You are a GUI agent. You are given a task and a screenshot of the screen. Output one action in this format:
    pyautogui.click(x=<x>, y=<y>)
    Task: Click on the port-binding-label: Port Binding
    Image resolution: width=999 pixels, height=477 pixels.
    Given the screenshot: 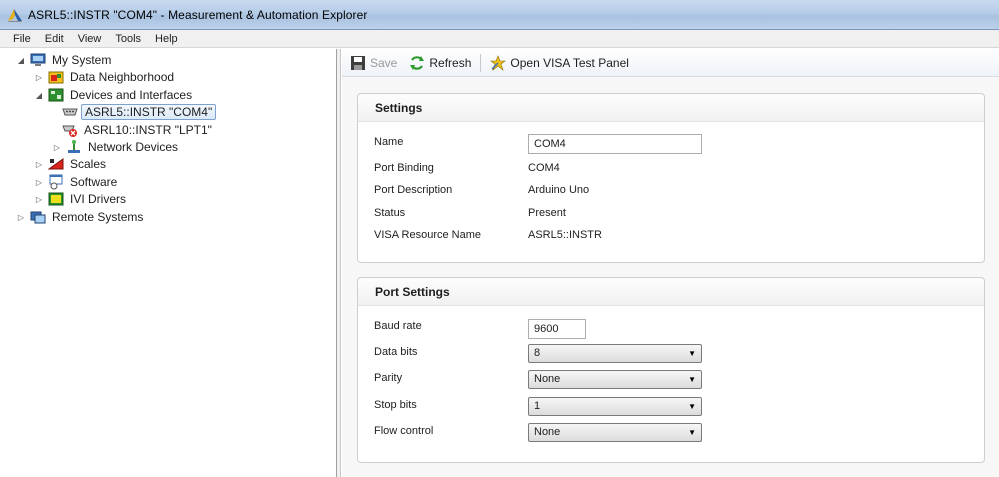 What is the action you would take?
    pyautogui.click(x=404, y=168)
    